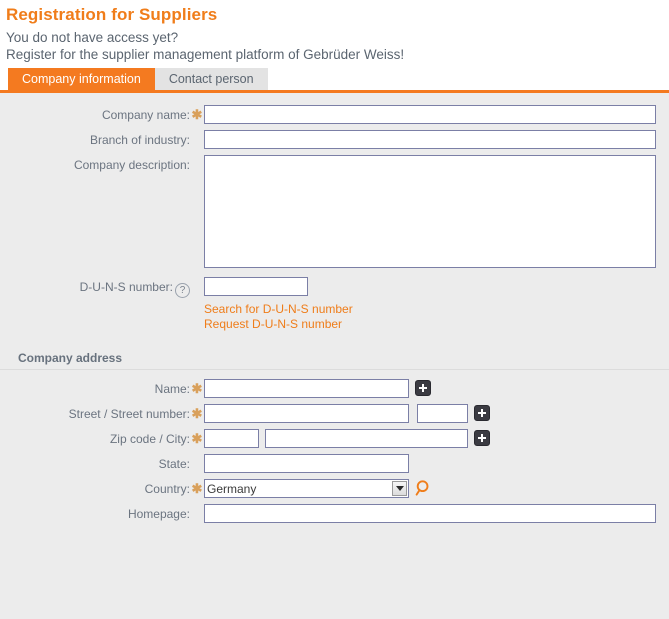 Image resolution: width=669 pixels, height=619 pixels. I want to click on input-city, so click(366, 438).